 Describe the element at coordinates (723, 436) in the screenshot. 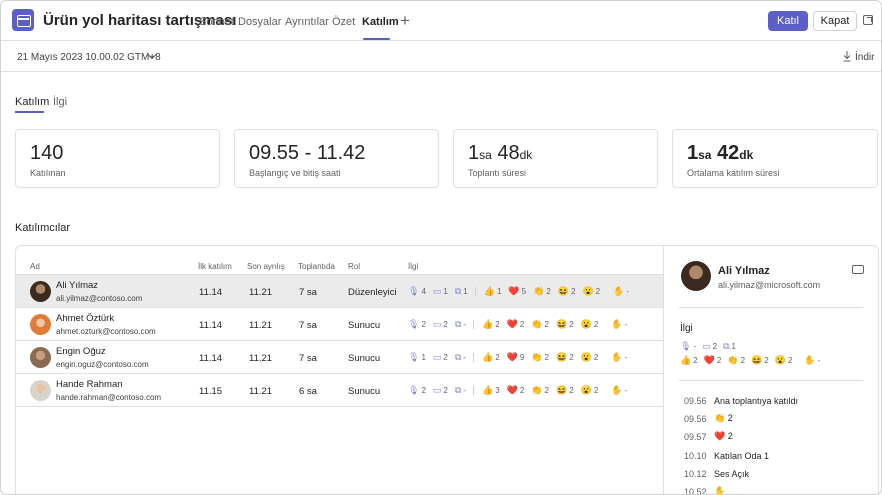

I see `timeline-event: ❤️ 2` at that location.